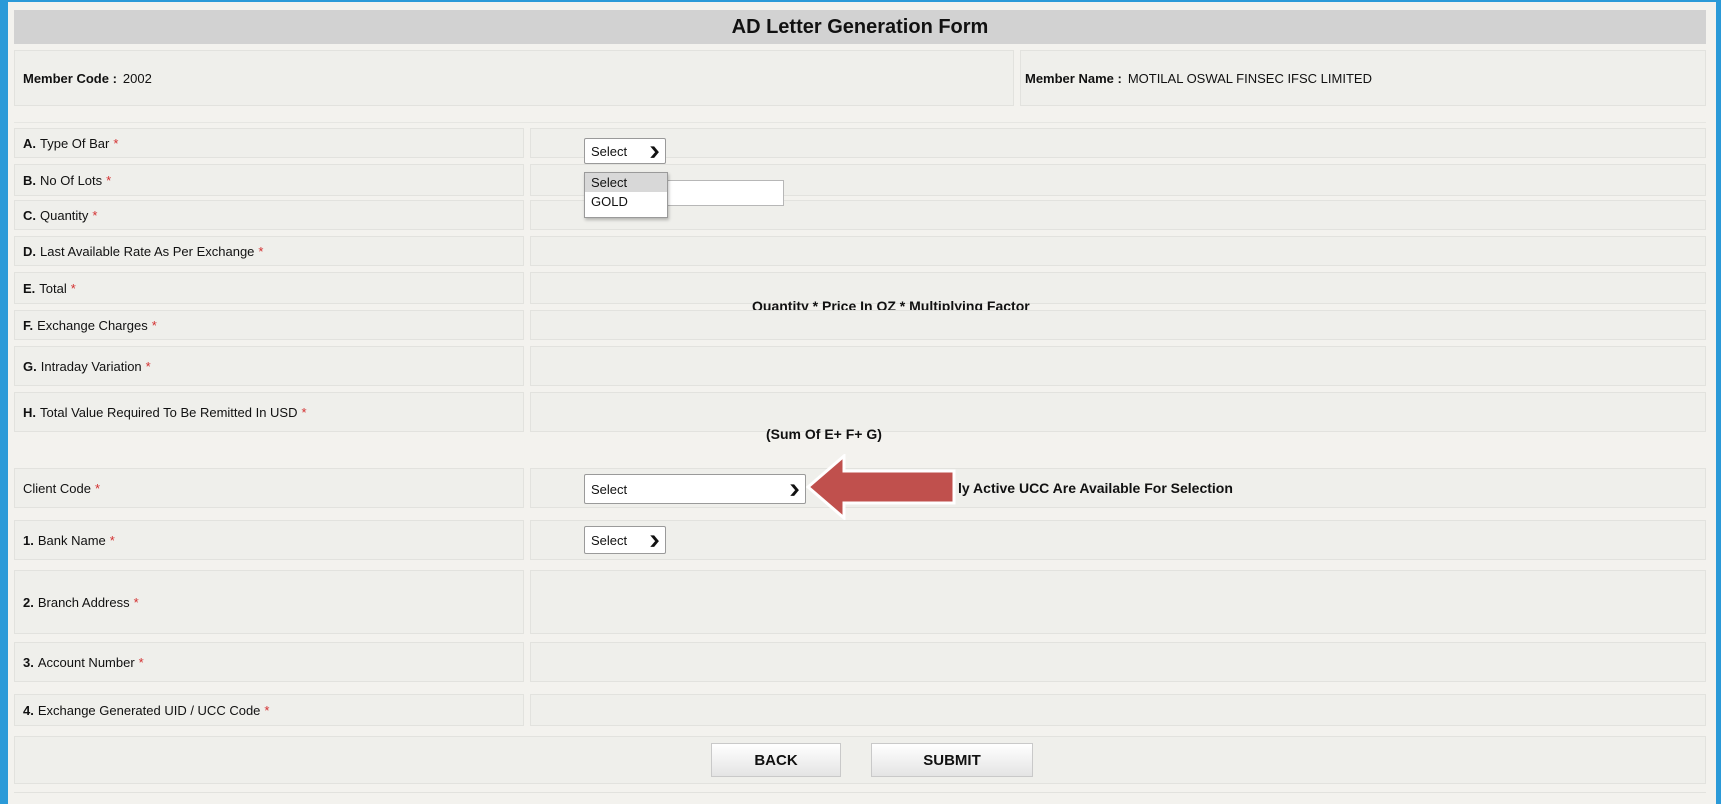 Image resolution: width=1721 pixels, height=804 pixels. Describe the element at coordinates (1118, 662) in the screenshot. I see `row-account-number-value` at that location.